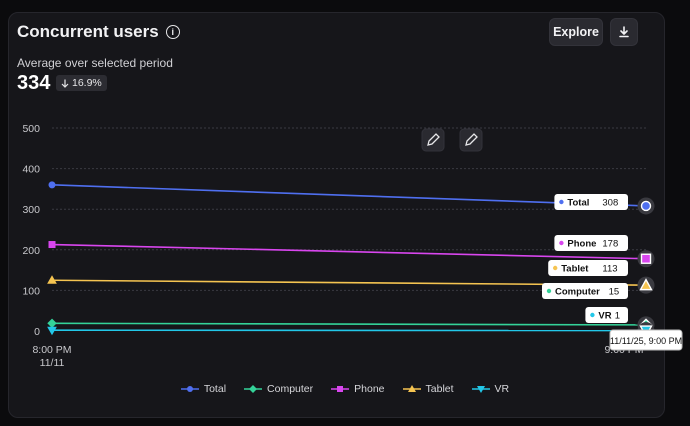  I want to click on end-label-value-tablet: 113, so click(609, 269).